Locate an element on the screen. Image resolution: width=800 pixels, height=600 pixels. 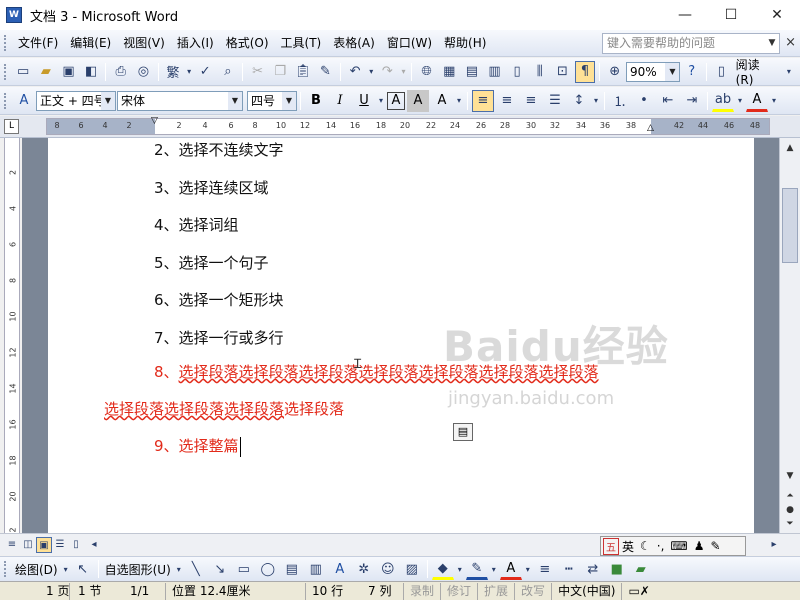
cut-icon: ✂ is located at coordinates (257, 72).